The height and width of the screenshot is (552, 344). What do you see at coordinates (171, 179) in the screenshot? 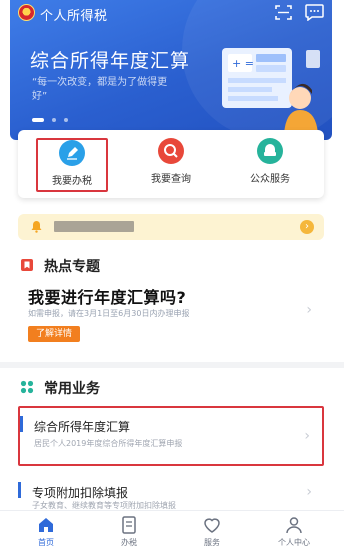
I see `query-label: 我要查询` at bounding box center [171, 179].